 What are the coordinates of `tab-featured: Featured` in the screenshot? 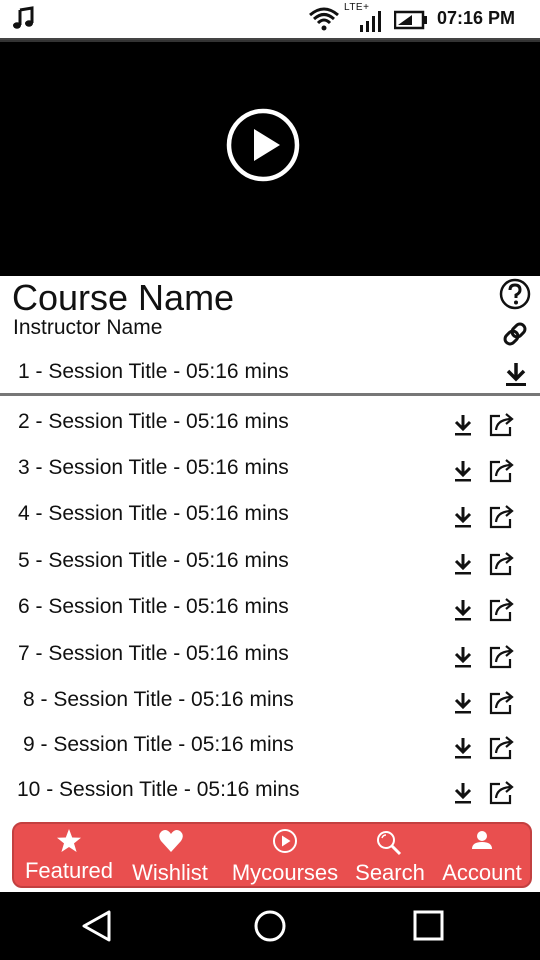 It's located at (69, 857).